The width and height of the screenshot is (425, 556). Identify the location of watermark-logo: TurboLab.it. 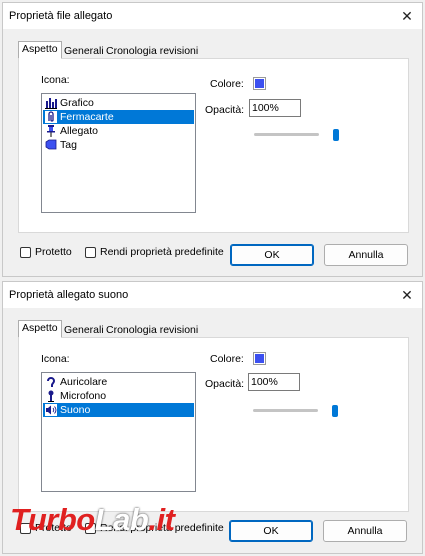
(92, 520).